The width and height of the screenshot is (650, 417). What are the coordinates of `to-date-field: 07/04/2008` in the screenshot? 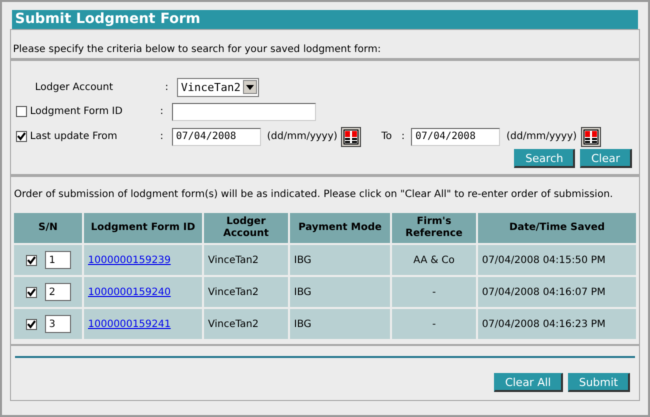 It's located at (455, 137).